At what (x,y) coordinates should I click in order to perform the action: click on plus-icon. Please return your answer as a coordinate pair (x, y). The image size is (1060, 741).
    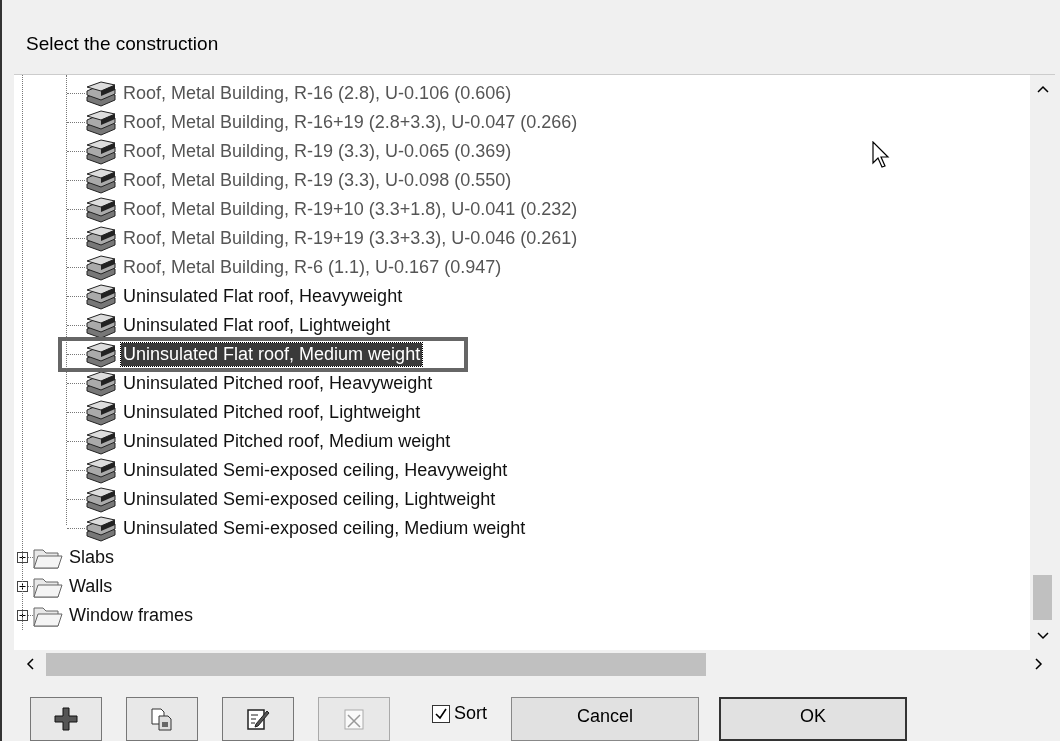
    Looking at the image, I should click on (66, 719).